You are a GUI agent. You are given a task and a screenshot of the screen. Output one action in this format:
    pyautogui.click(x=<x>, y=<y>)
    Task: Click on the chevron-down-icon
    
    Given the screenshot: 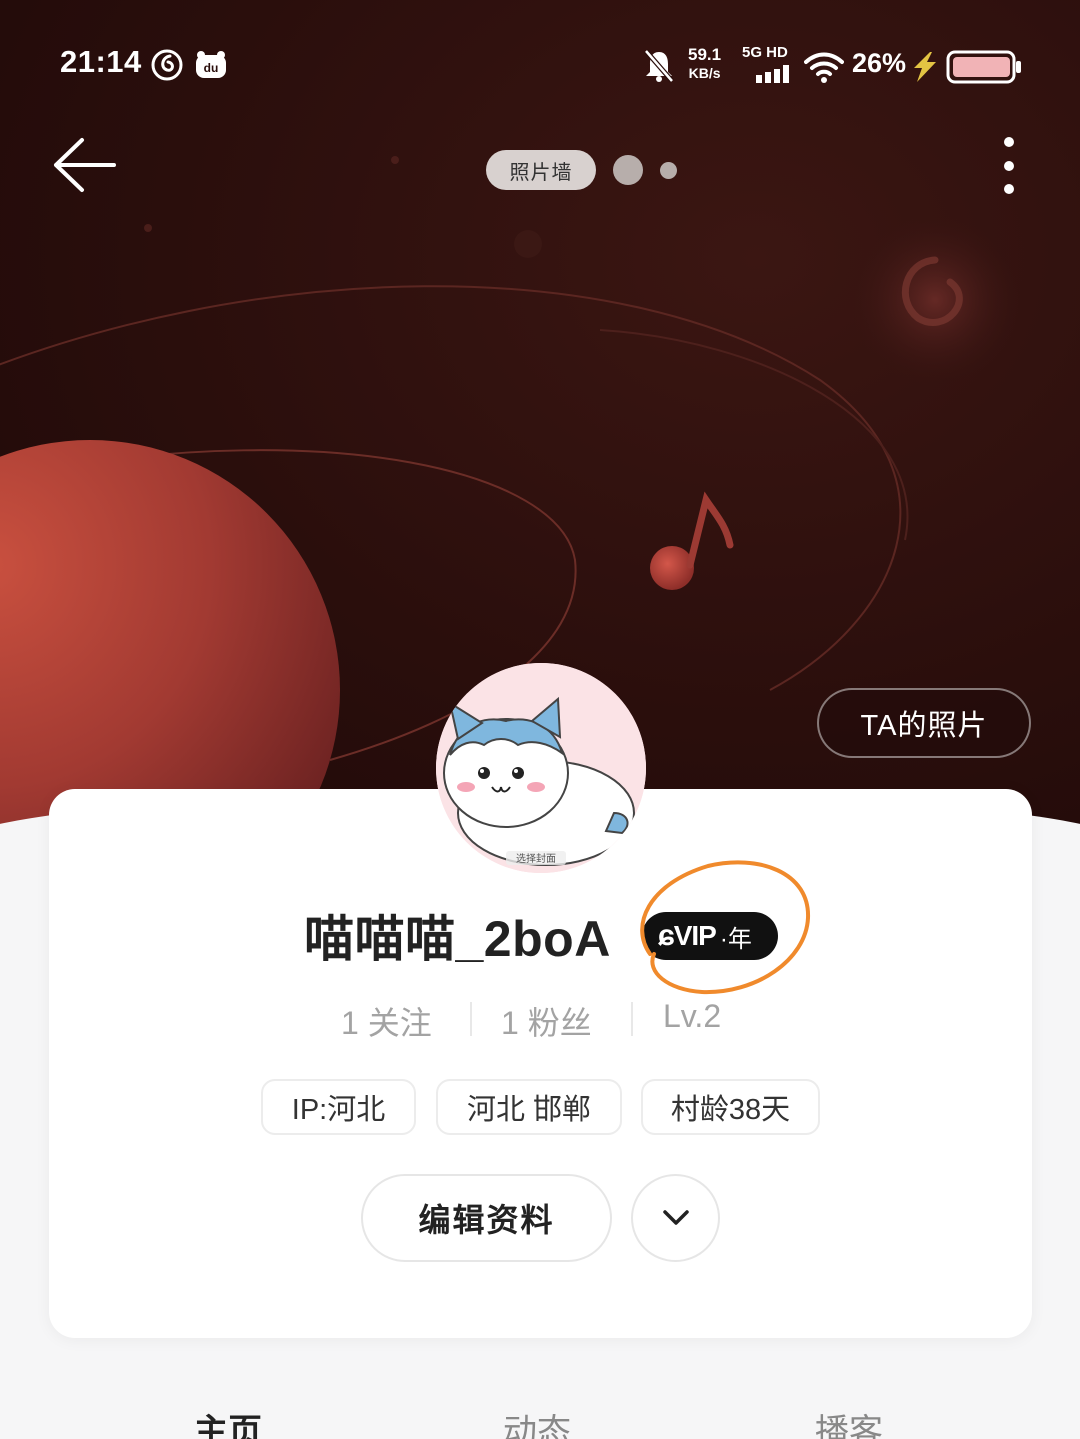 What is the action you would take?
    pyautogui.click(x=676, y=1217)
    